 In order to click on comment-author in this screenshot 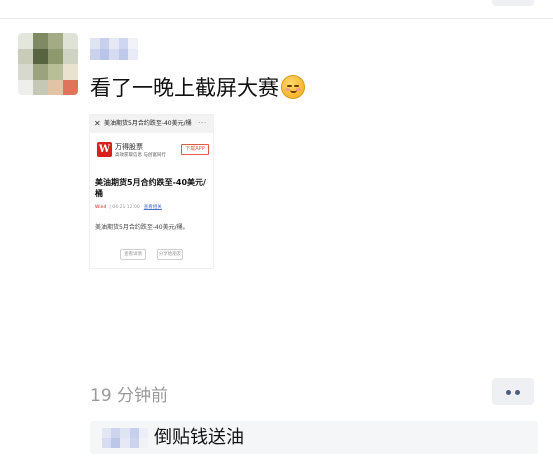, I will do `click(125, 438)`.